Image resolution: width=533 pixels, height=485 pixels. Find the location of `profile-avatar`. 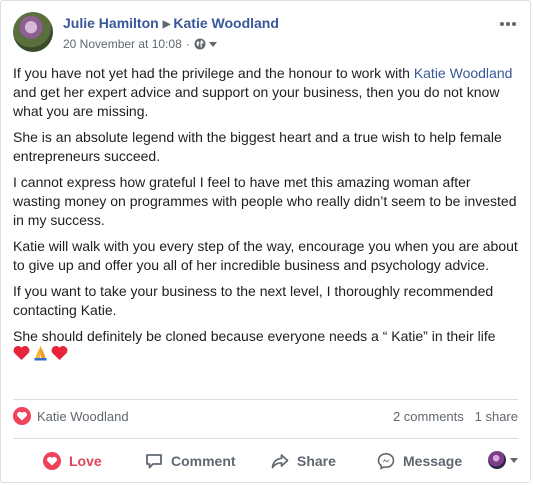

profile-avatar is located at coordinates (497, 460).